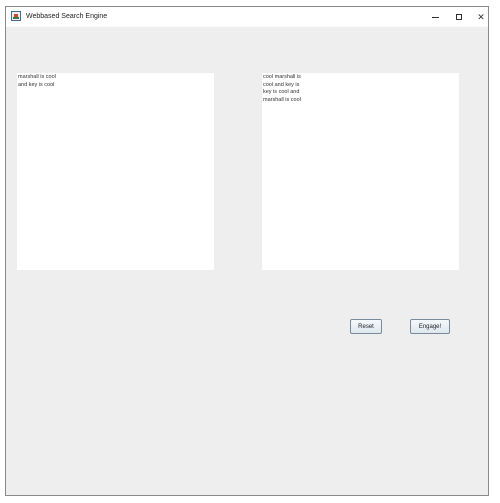  I want to click on reset-button: Reset, so click(366, 326).